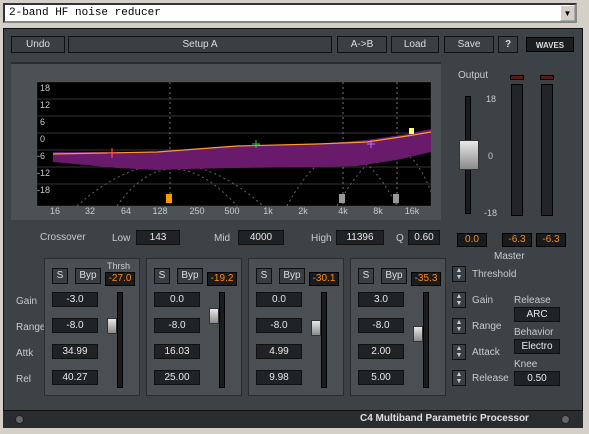 The image size is (589, 434). Describe the element at coordinates (551, 240) in the screenshot. I see `meter-right-value: -6.3` at that location.